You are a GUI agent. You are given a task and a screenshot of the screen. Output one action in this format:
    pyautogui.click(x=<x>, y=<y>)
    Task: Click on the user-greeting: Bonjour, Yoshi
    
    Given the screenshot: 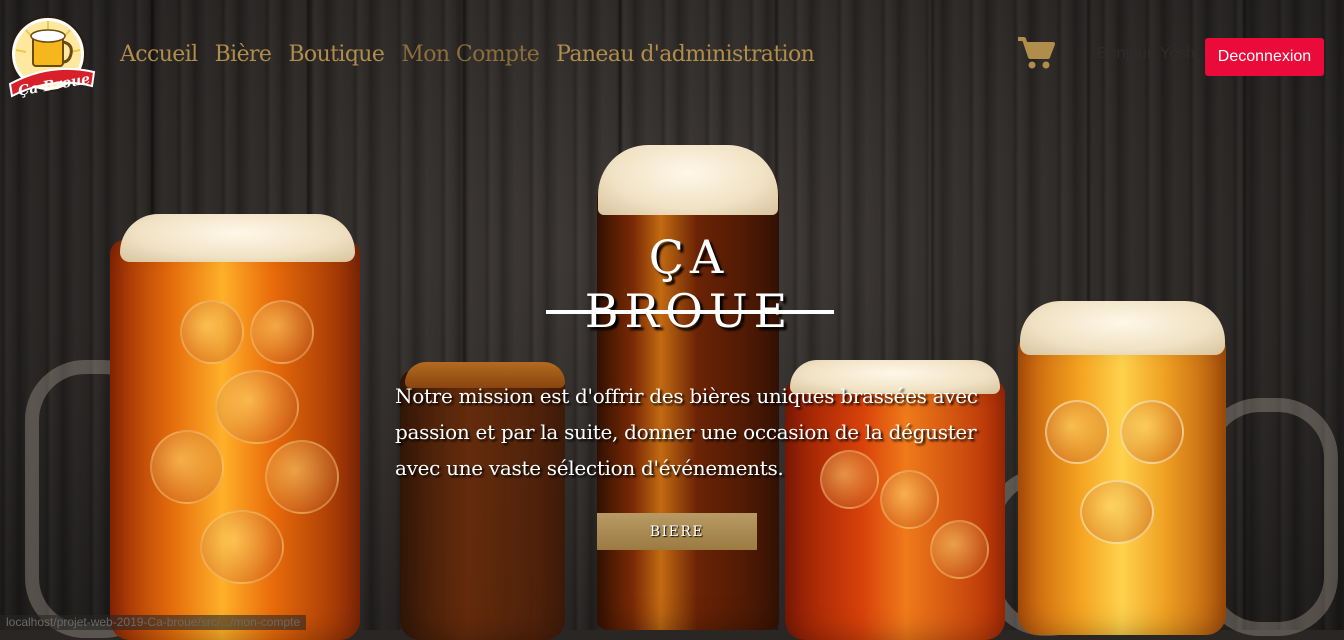 What is the action you would take?
    pyautogui.click(x=1147, y=53)
    